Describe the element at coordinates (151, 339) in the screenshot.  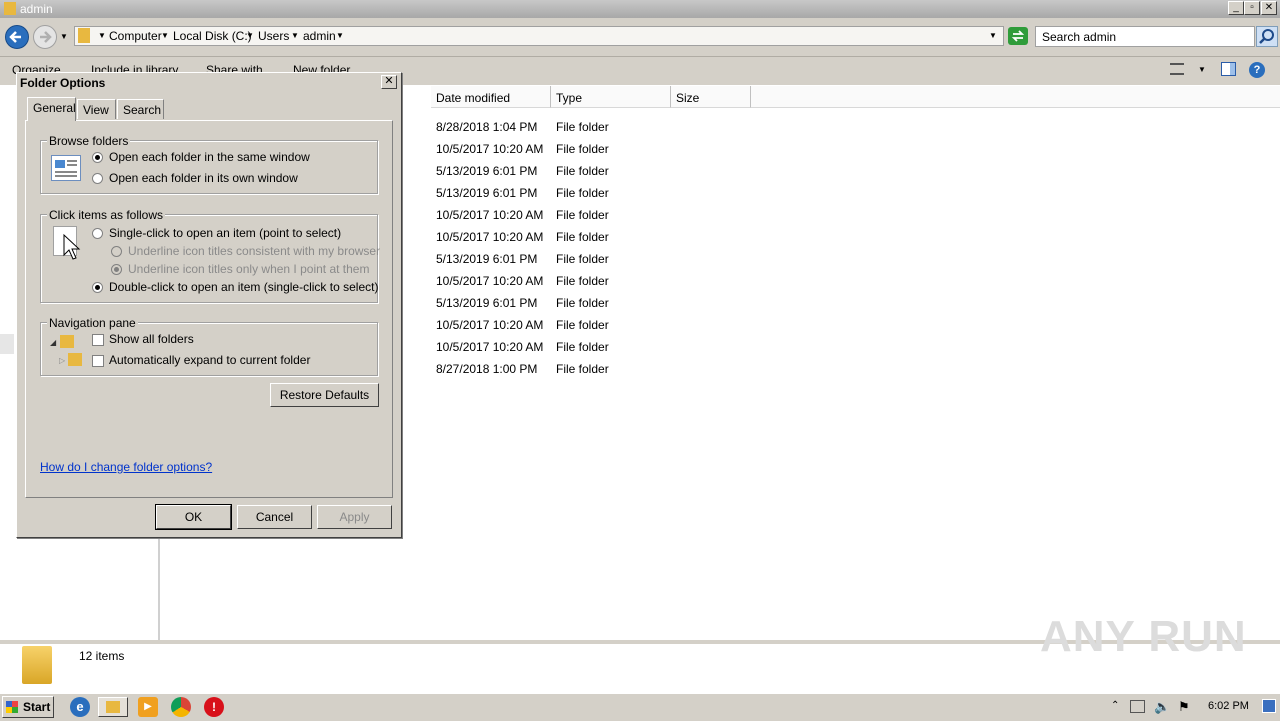
I see `show-all-folders-label: Show all folders` at that location.